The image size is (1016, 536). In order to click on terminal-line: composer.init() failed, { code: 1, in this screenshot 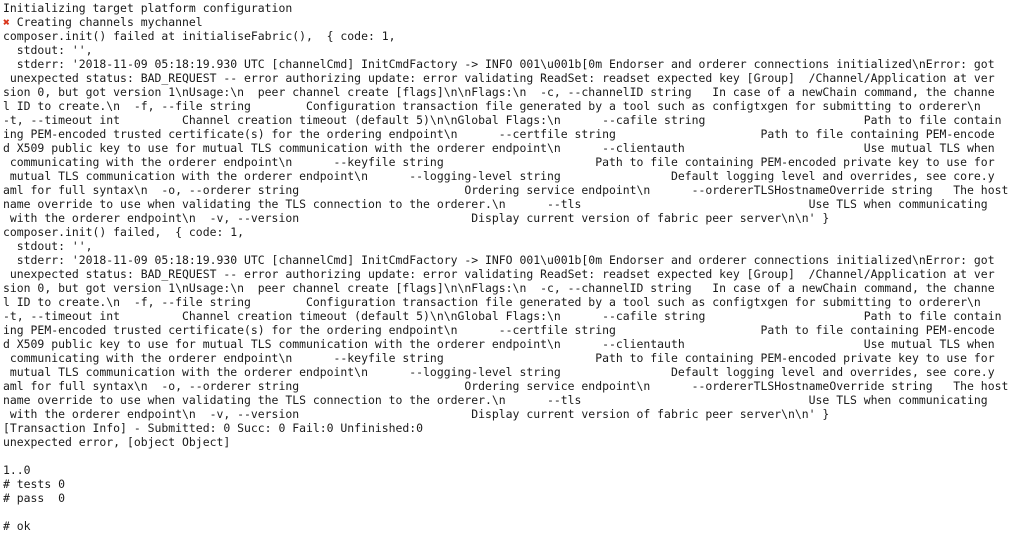, I will do `click(509, 232)`.